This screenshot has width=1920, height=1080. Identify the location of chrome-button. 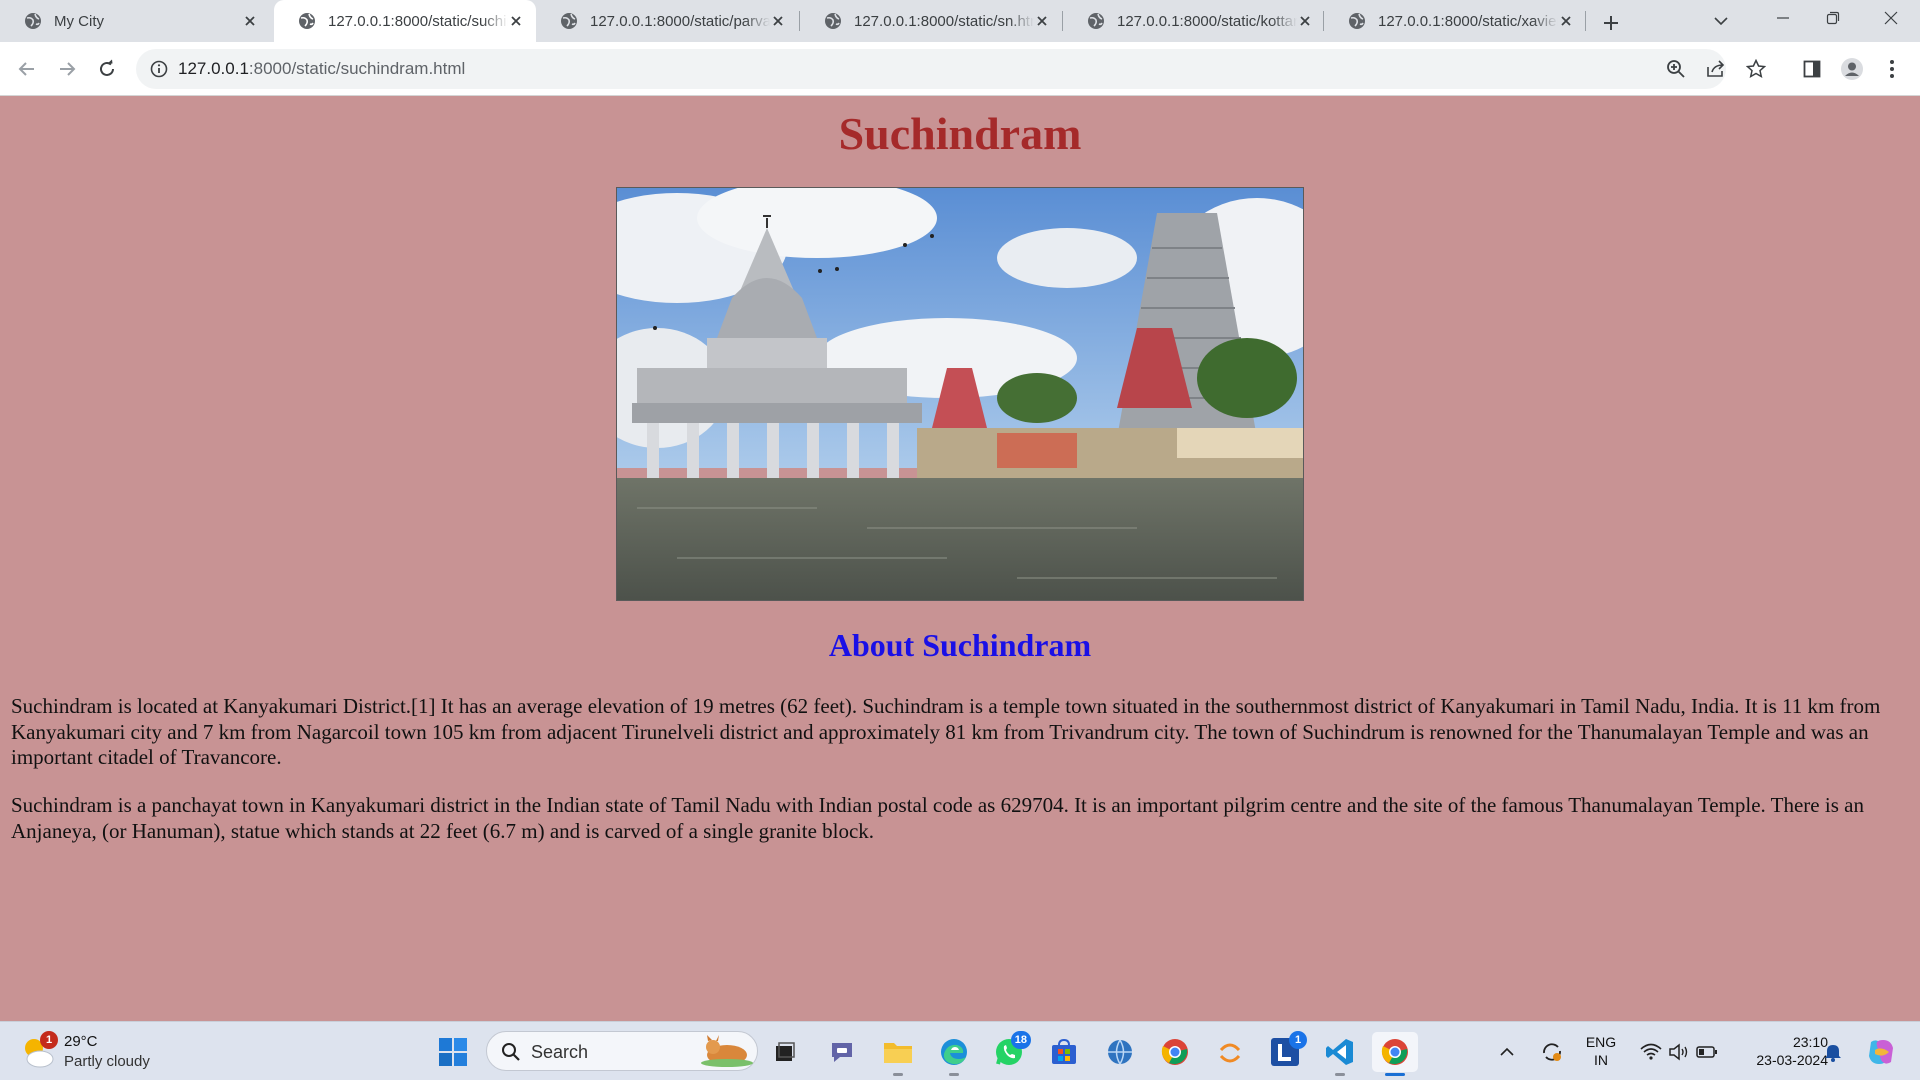
(1175, 1052).